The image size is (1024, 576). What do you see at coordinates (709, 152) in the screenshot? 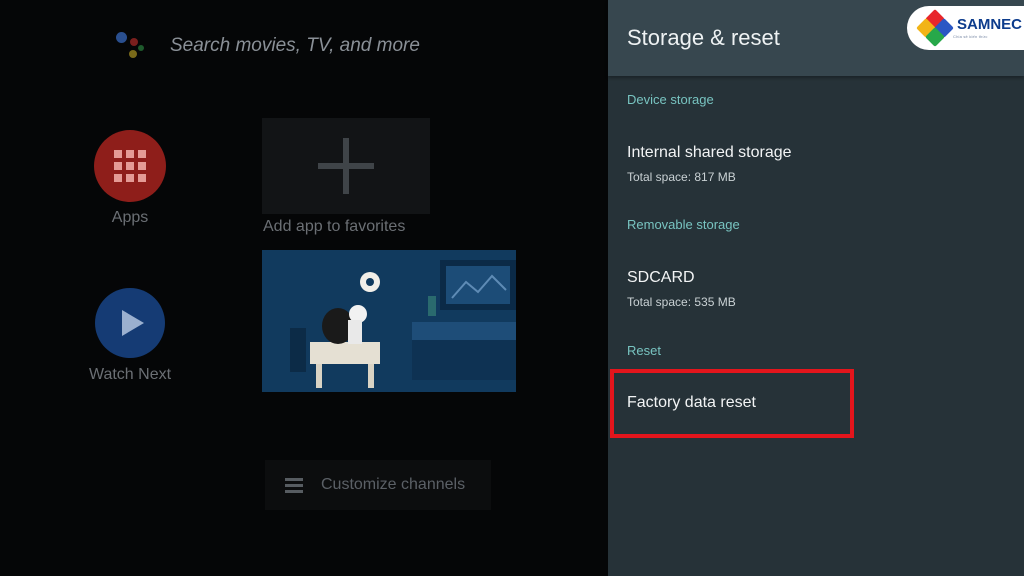
I see `internal-storage-title: Internal shared storage` at bounding box center [709, 152].